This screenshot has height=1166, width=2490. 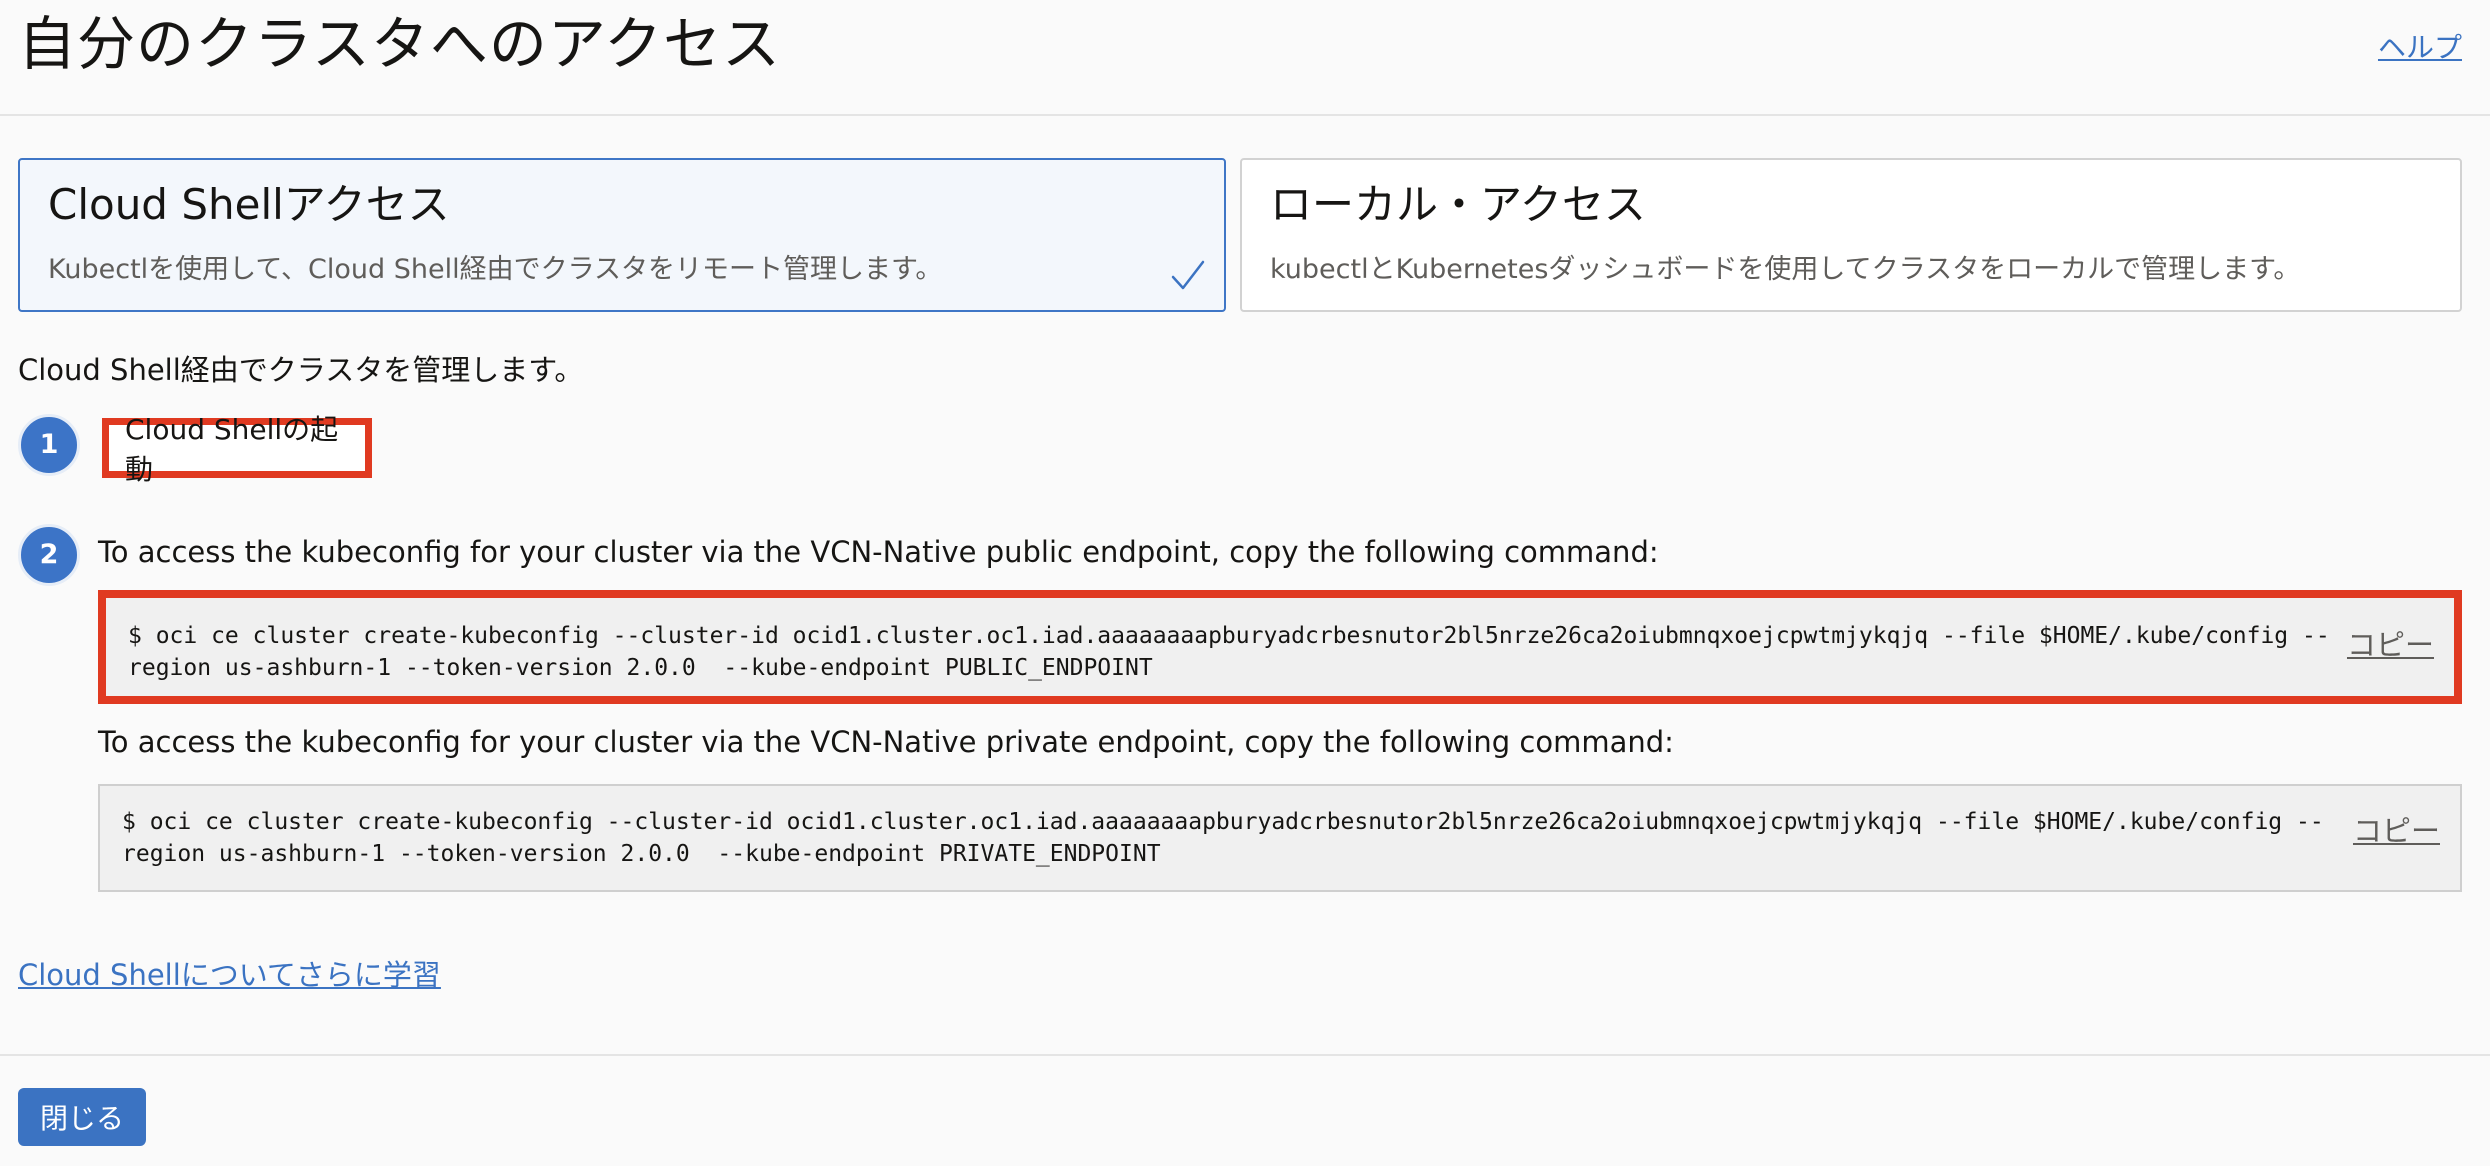 What do you see at coordinates (1458, 204) in the screenshot?
I see `local-access-title: ローカル・アクセス` at bounding box center [1458, 204].